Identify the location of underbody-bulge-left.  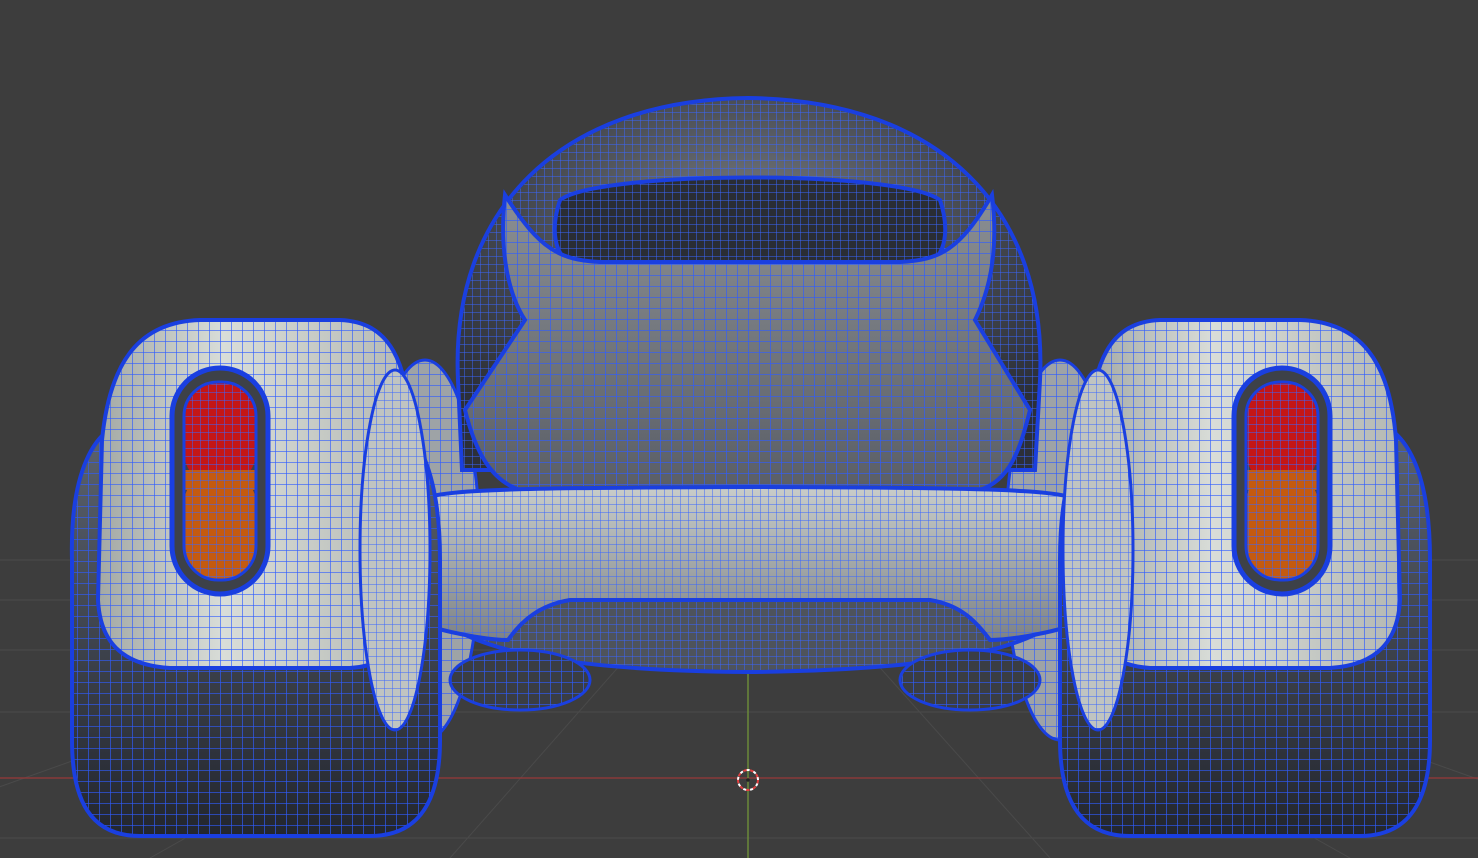
(520, 680).